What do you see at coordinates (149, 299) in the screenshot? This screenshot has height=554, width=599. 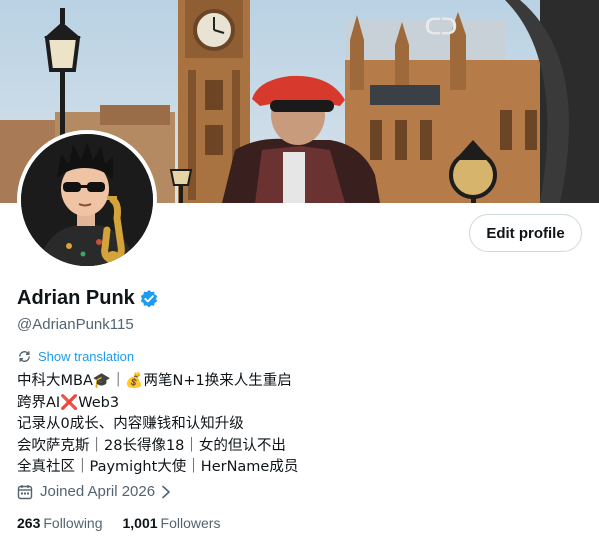 I see `verified-badge-icon` at bounding box center [149, 299].